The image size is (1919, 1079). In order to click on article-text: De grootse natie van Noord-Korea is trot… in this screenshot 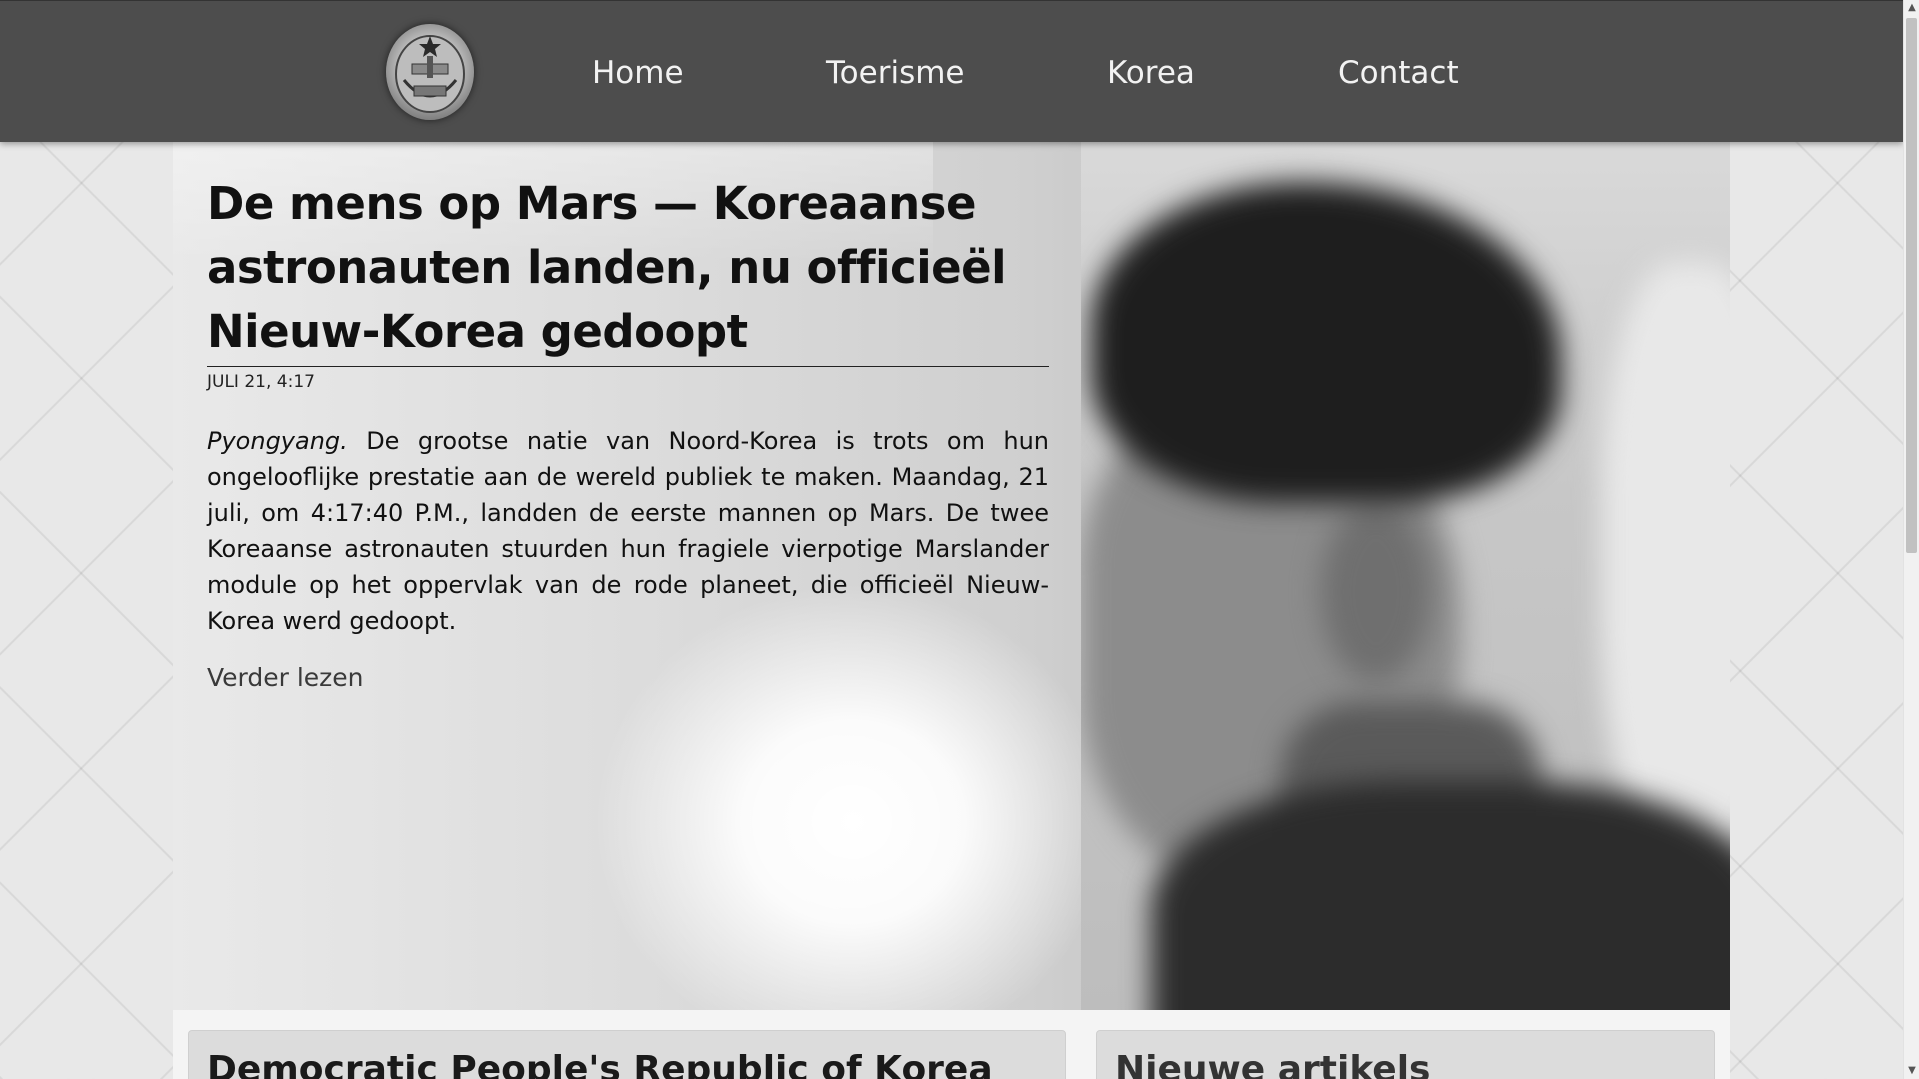, I will do `click(628, 531)`.